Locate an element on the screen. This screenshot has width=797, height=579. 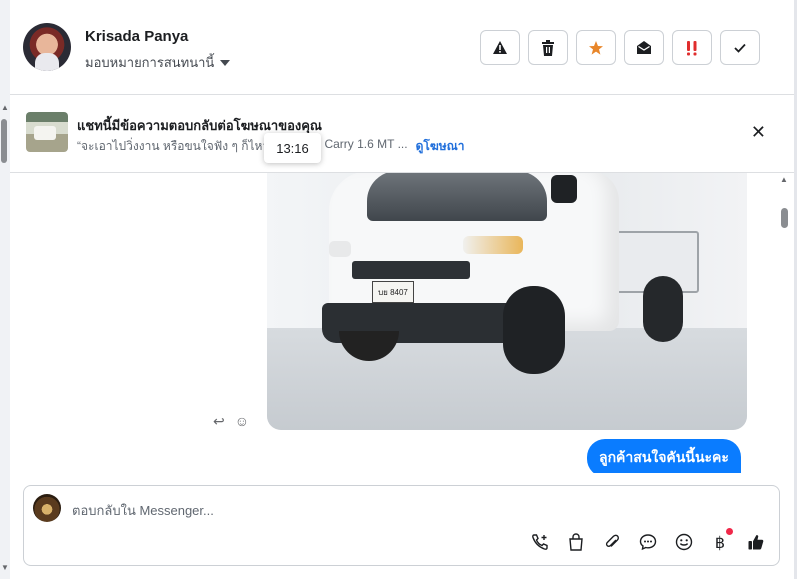
warning-button is located at coordinates (500, 47).